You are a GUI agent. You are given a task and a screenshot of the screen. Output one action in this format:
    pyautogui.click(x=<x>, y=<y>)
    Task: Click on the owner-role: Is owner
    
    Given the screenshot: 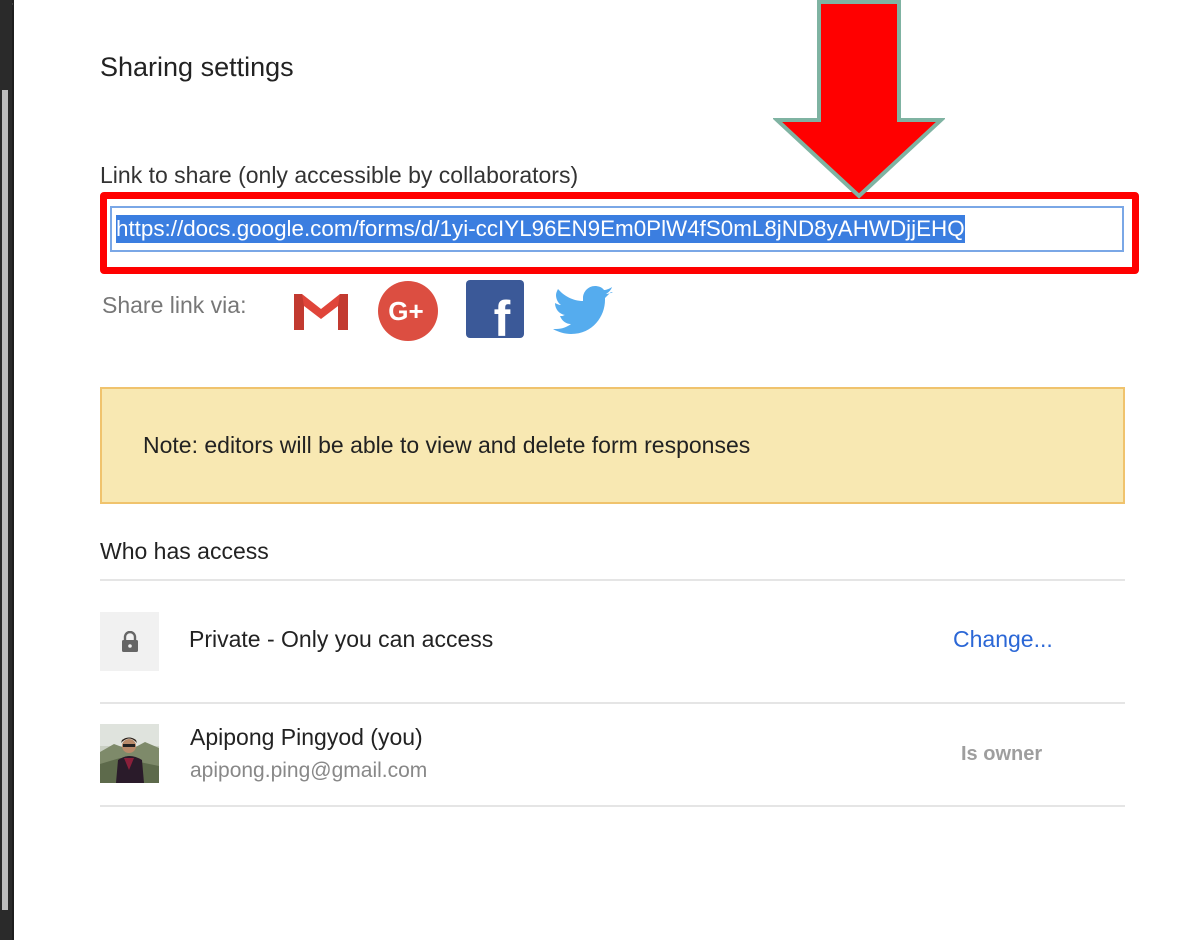 What is the action you would take?
    pyautogui.click(x=1002, y=754)
    